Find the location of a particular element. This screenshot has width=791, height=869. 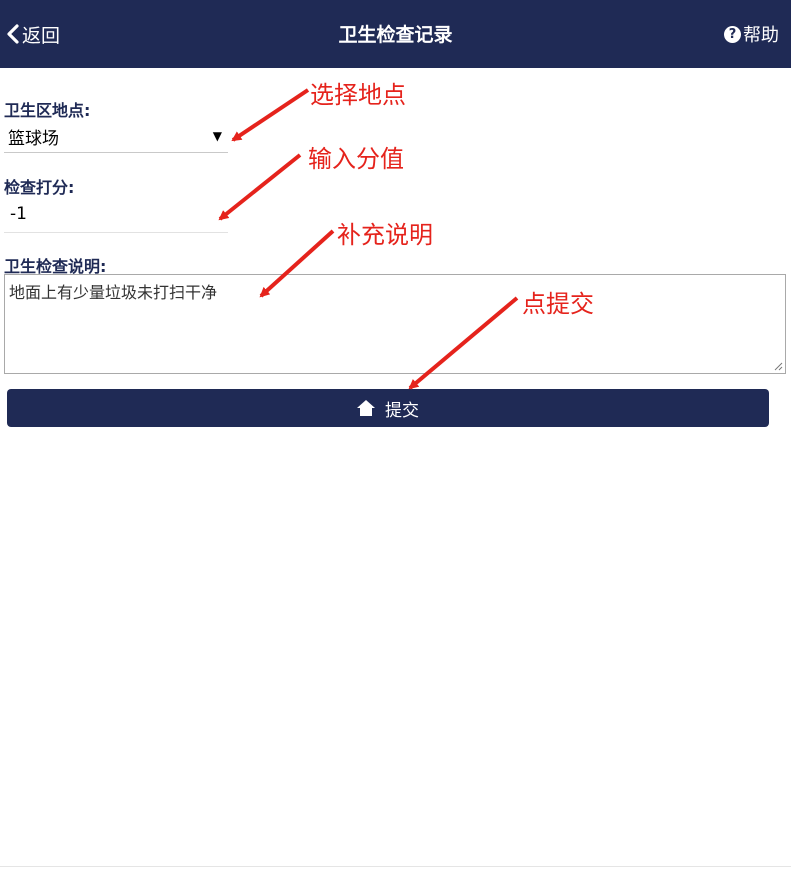

annotation-select-place: 选择地点 is located at coordinates (358, 95).